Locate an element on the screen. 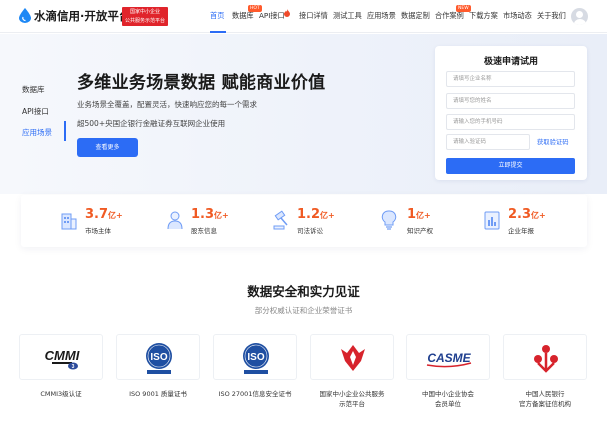  cert-label: ISO 9001 质量证书 is located at coordinates (158, 394).